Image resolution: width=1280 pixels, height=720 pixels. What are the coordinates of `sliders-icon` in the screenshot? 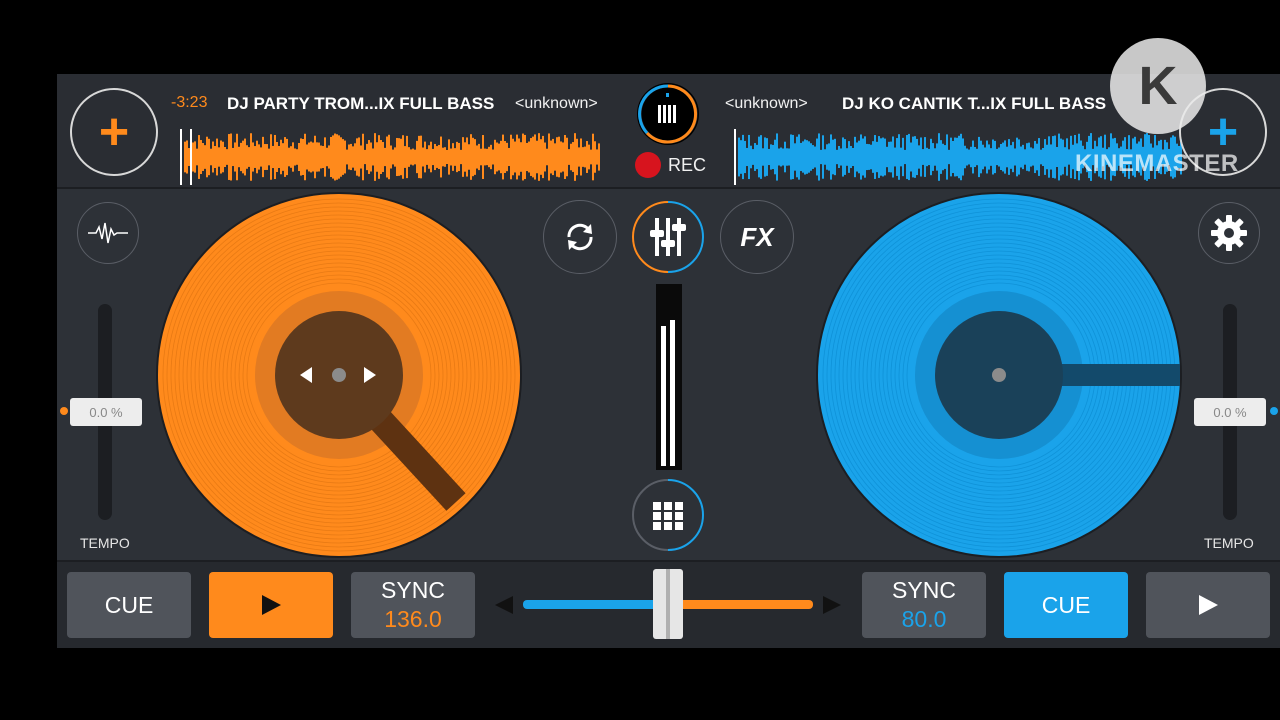 It's located at (668, 237).